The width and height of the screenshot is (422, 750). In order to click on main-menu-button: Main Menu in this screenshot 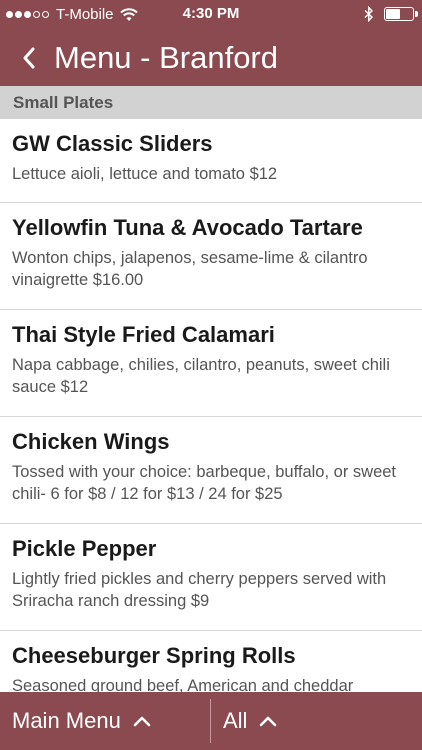, I will do `click(105, 721)`.